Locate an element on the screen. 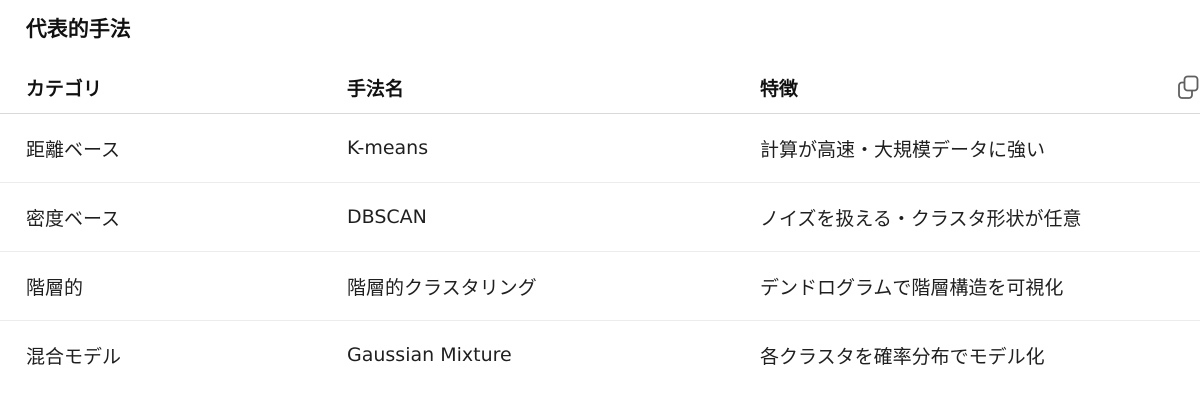  cell-features: 各クラスタを確率分布でモデル化 is located at coordinates (902, 356).